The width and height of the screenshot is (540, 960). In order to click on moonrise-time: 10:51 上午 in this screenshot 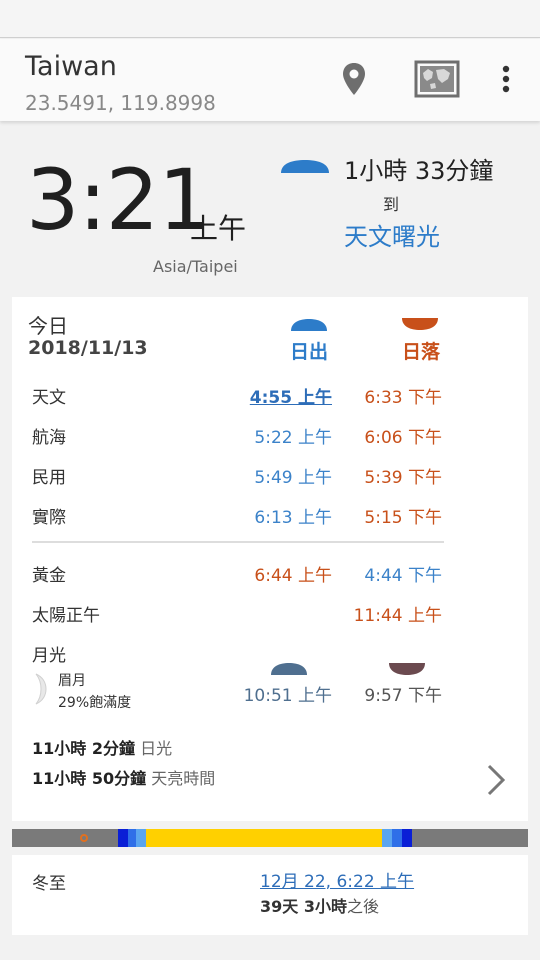, I will do `click(287, 696)`.